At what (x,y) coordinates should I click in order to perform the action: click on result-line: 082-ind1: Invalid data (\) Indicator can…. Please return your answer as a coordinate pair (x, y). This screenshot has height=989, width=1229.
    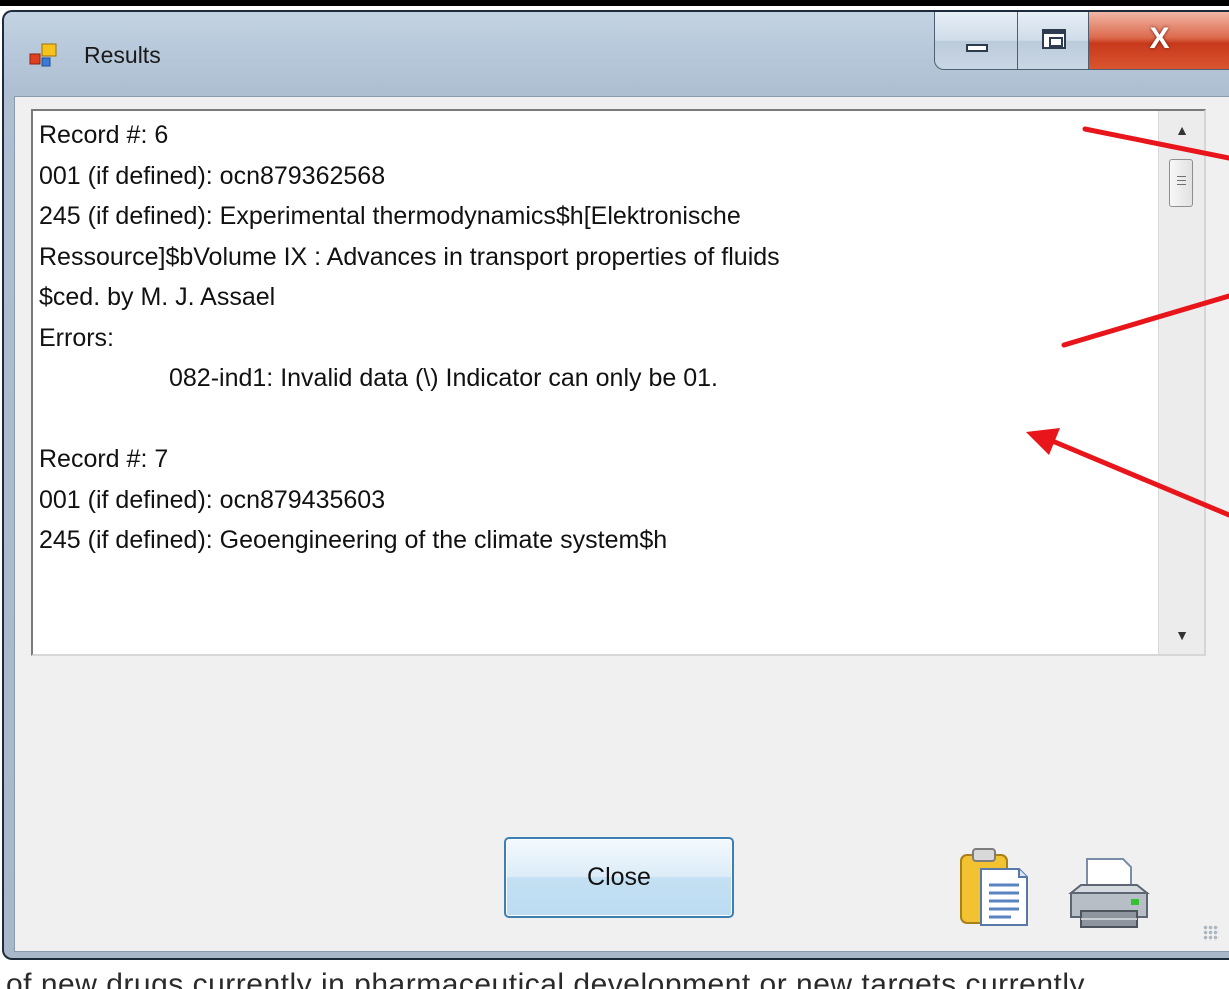
    Looking at the image, I should click on (443, 378).